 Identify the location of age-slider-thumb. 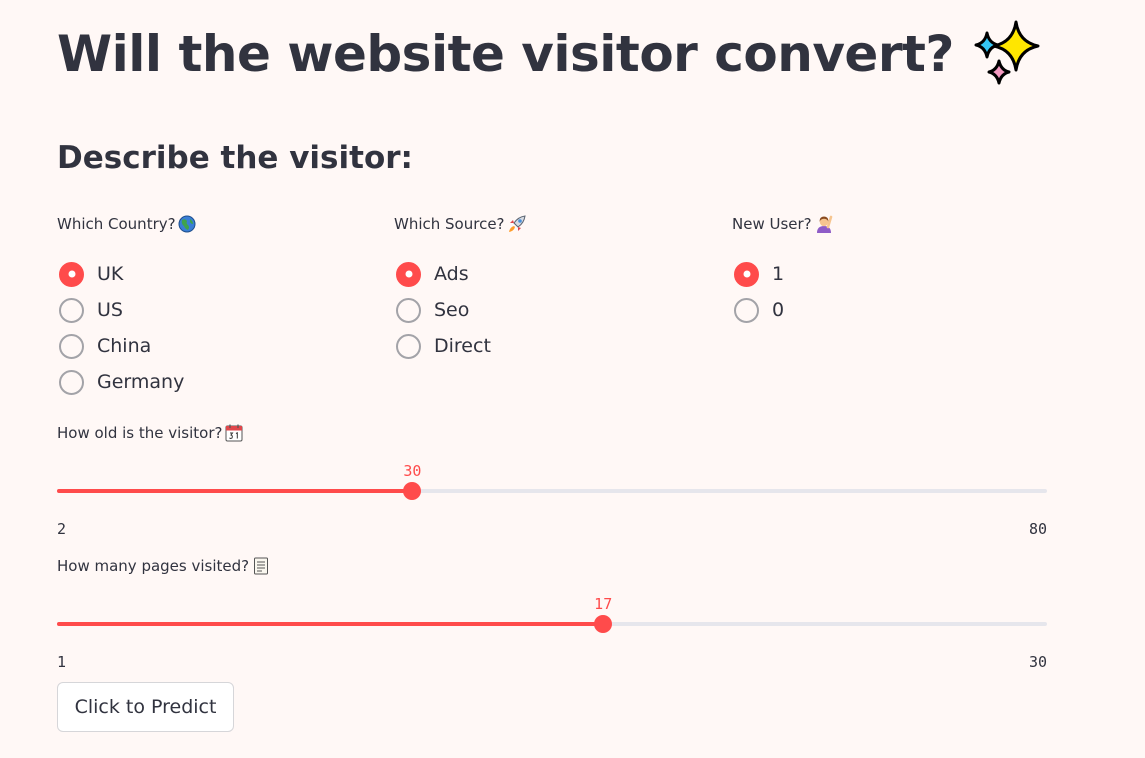
(412, 491).